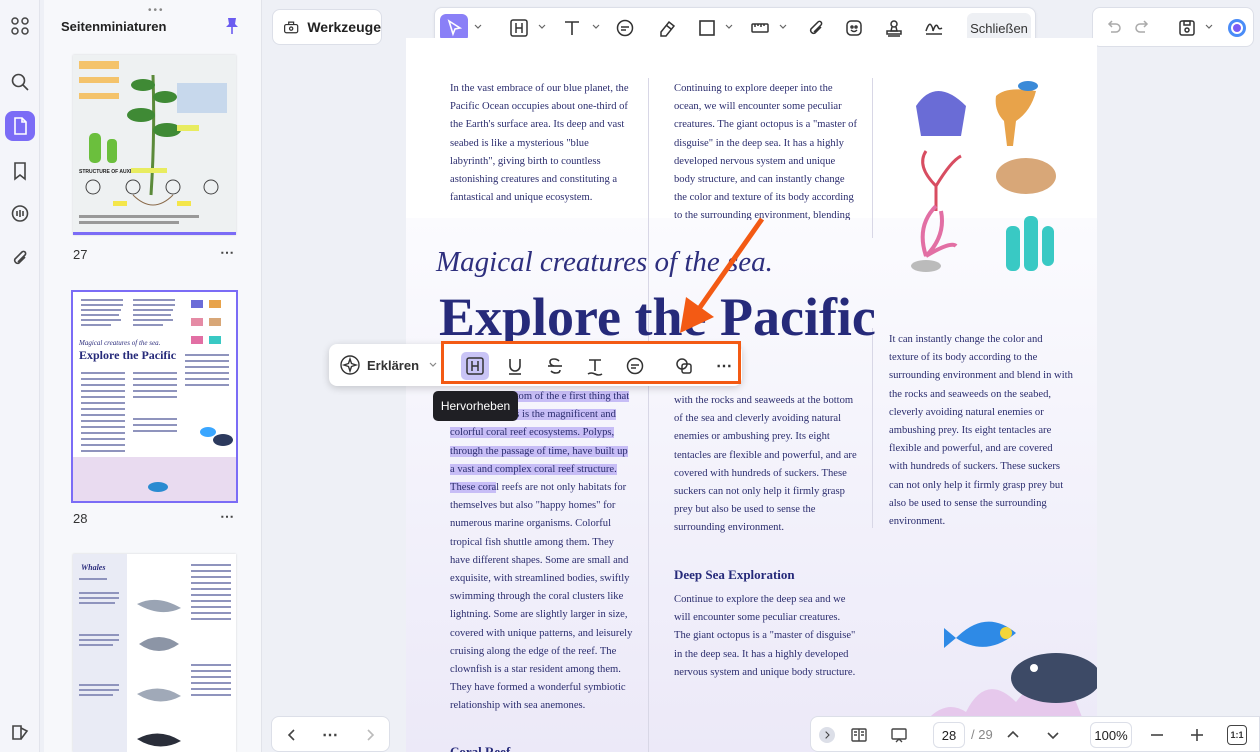  What do you see at coordinates (350, 365) in the screenshot?
I see `ai-explain-icon` at bounding box center [350, 365].